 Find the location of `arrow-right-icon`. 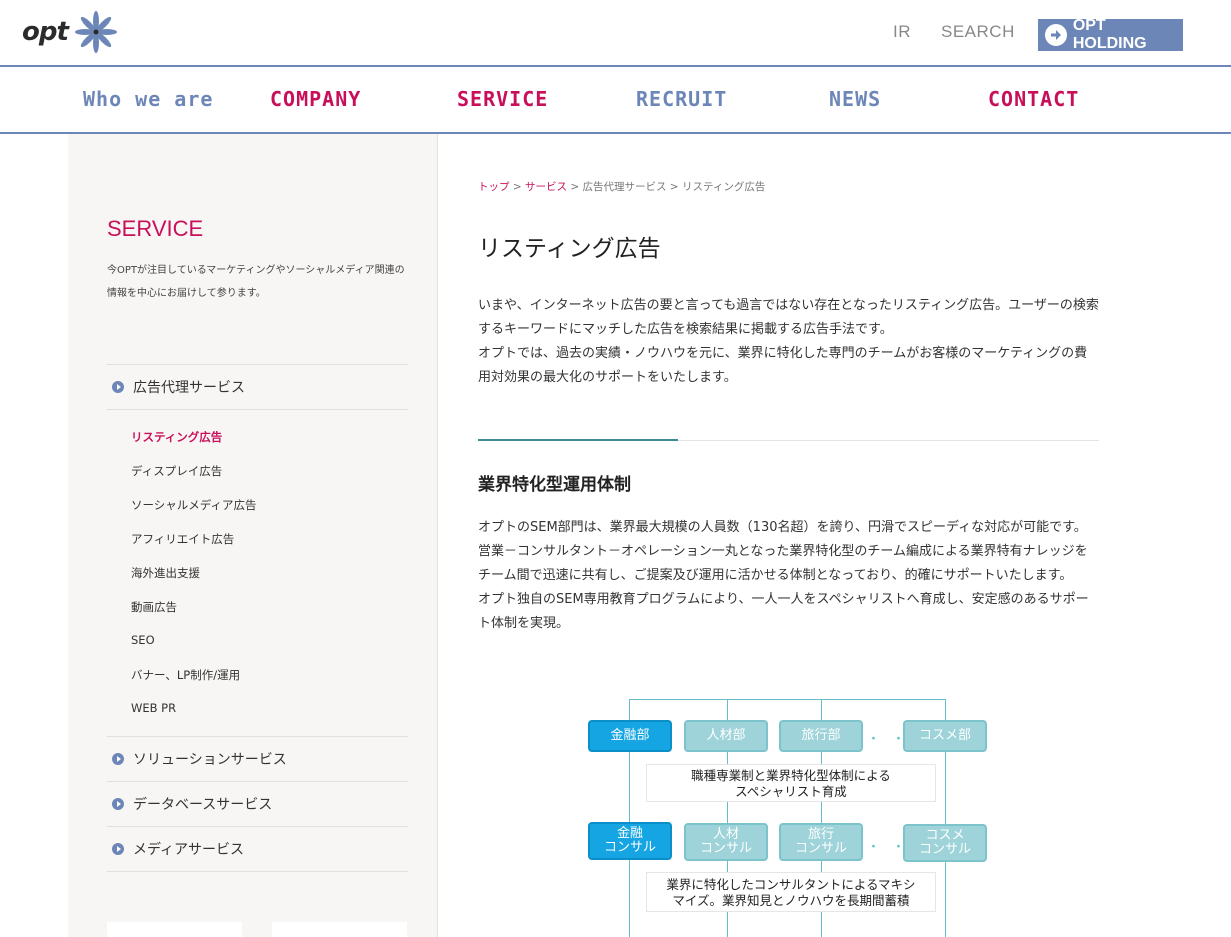

arrow-right-icon is located at coordinates (1056, 35).